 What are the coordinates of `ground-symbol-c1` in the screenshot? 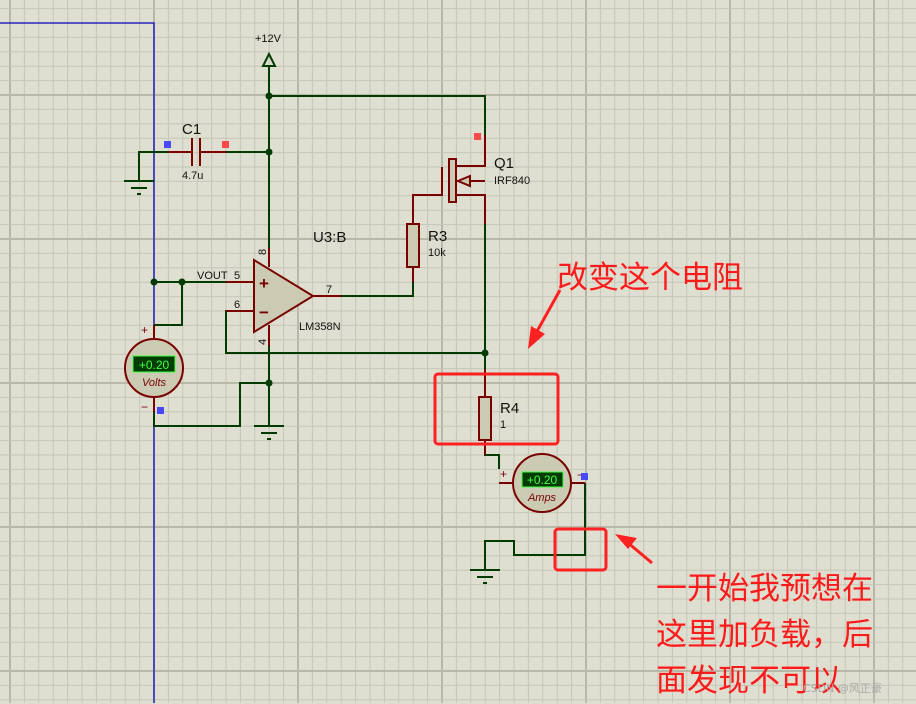 It's located at (139, 187).